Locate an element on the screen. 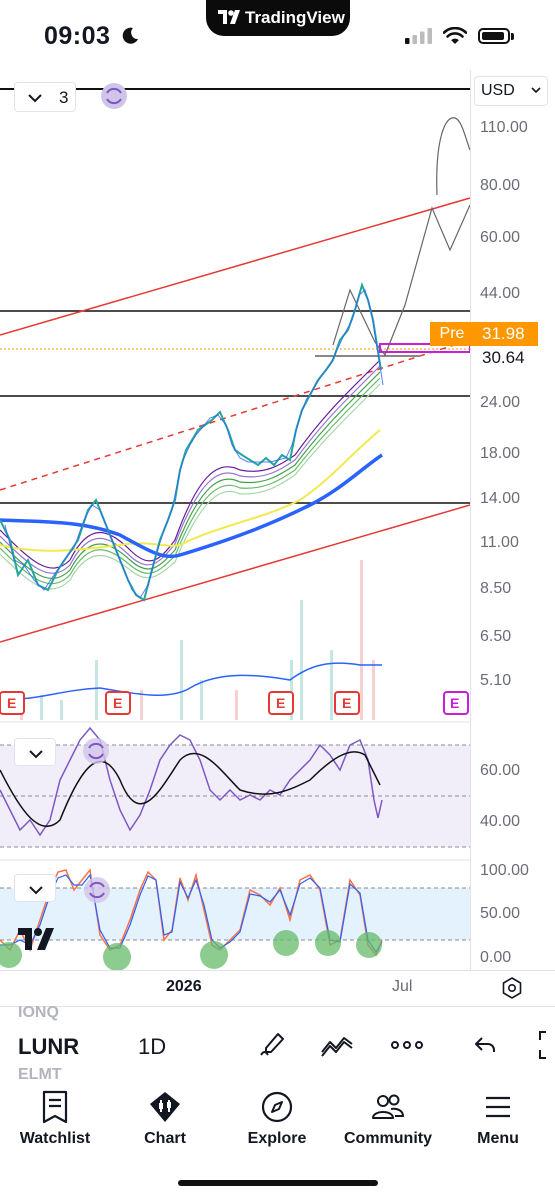 The height and width of the screenshot is (1200, 555). tab-explore: Explore is located at coordinates (277, 1119).